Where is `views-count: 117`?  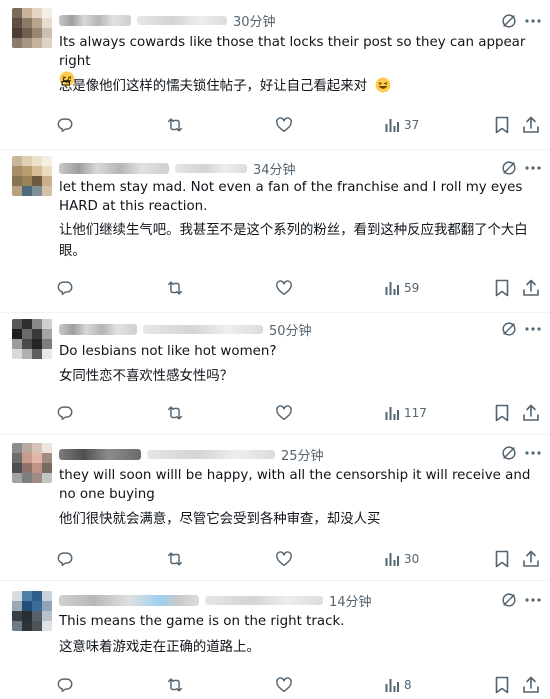
views-count: 117 is located at coordinates (415, 413).